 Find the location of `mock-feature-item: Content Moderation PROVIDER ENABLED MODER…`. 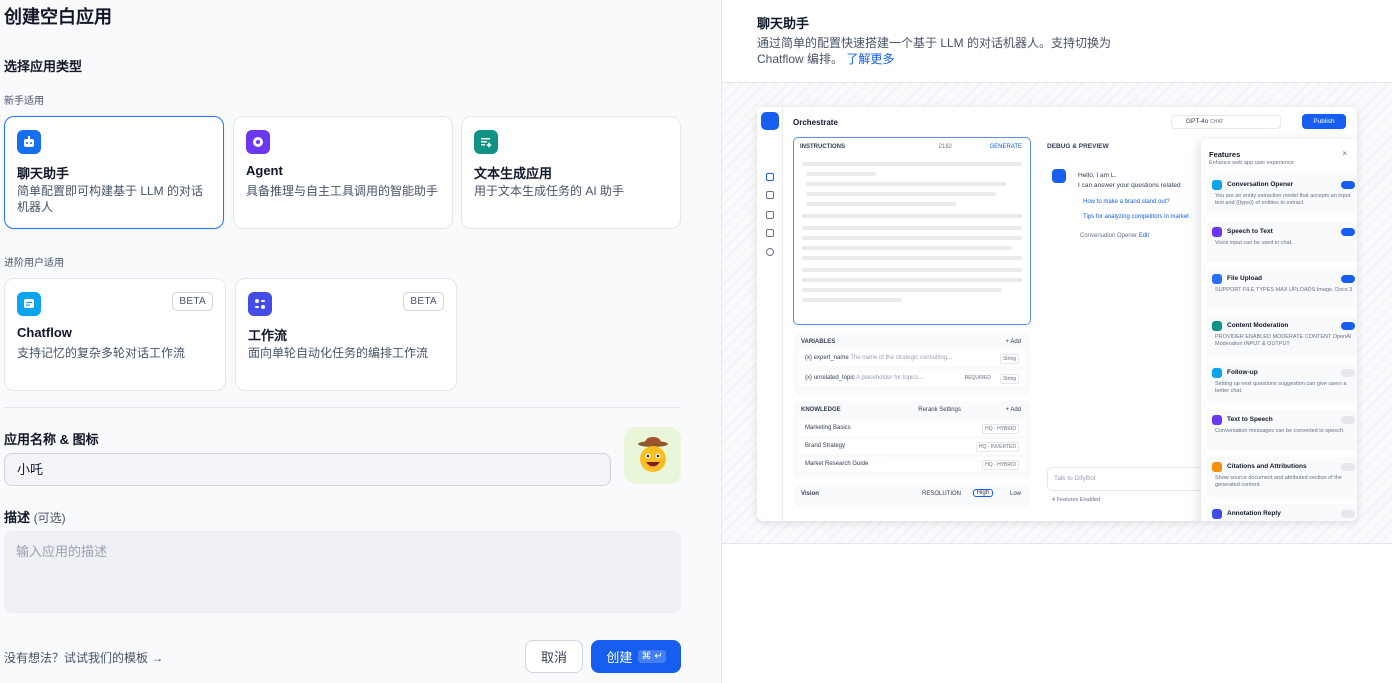

mock-feature-item: Content Moderation PROVIDER ENABLED MODER… is located at coordinates (1282, 336).